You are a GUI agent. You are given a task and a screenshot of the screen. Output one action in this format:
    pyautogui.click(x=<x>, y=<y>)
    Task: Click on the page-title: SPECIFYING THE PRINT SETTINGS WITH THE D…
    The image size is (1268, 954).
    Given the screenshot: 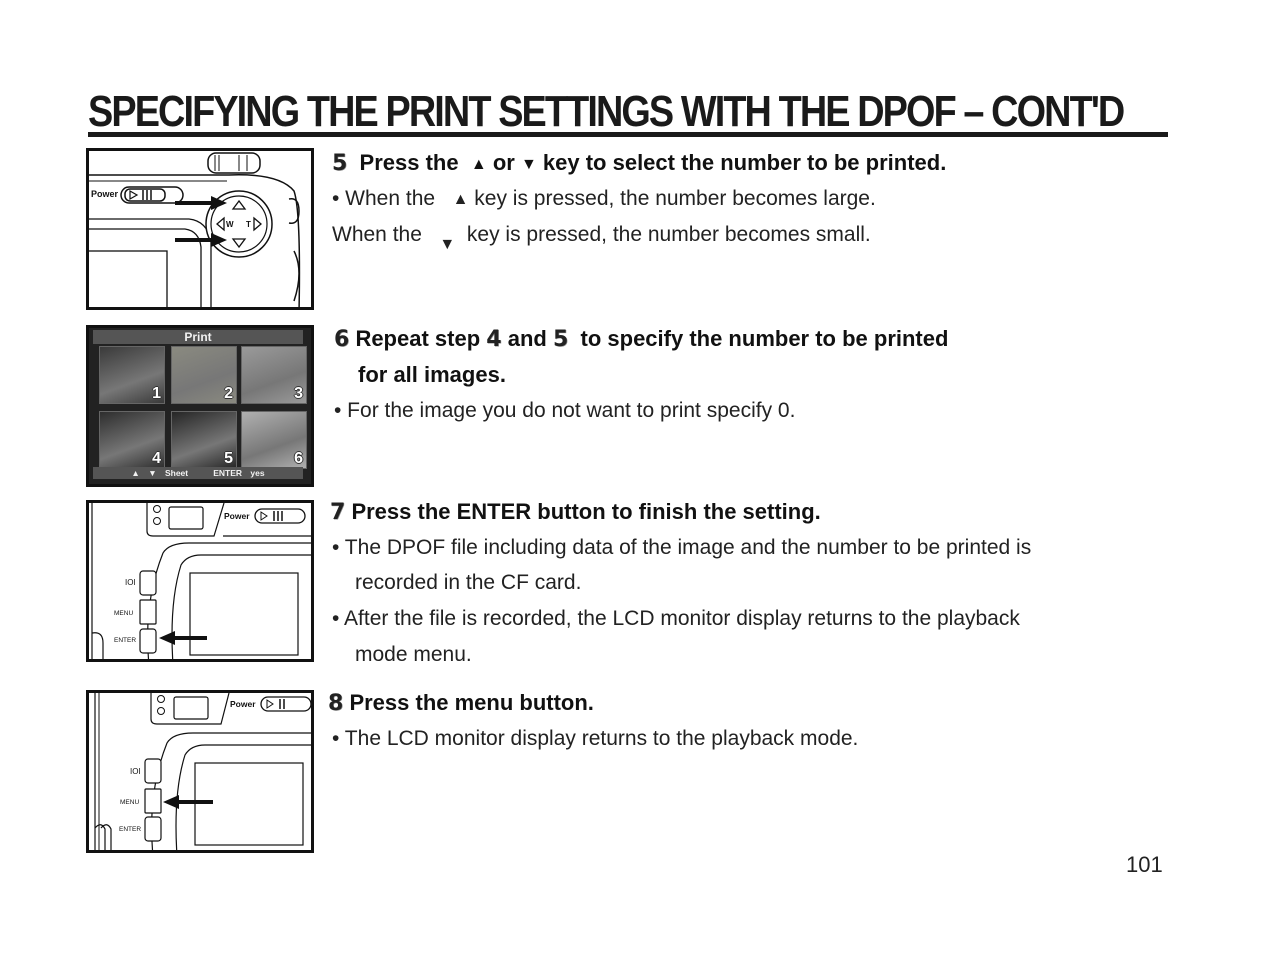 What is the action you would take?
    pyautogui.click(x=606, y=111)
    